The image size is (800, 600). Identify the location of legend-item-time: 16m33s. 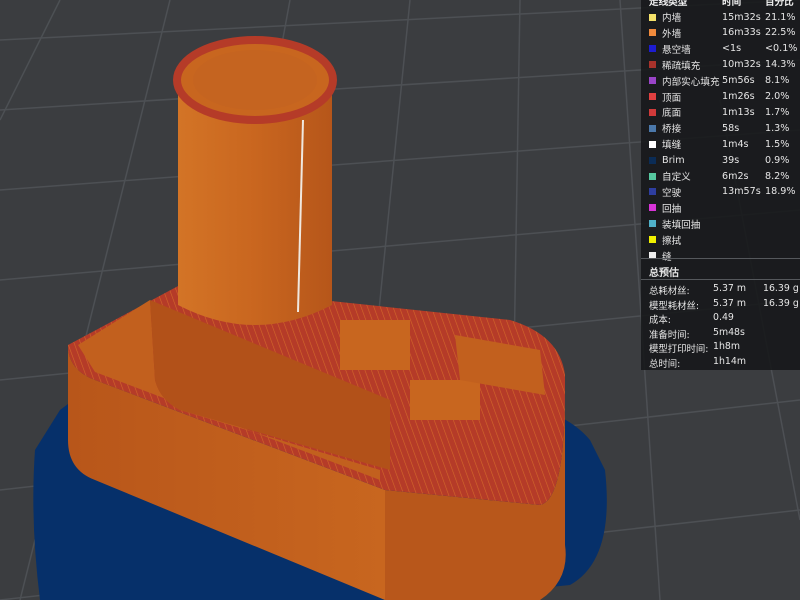
(741, 33).